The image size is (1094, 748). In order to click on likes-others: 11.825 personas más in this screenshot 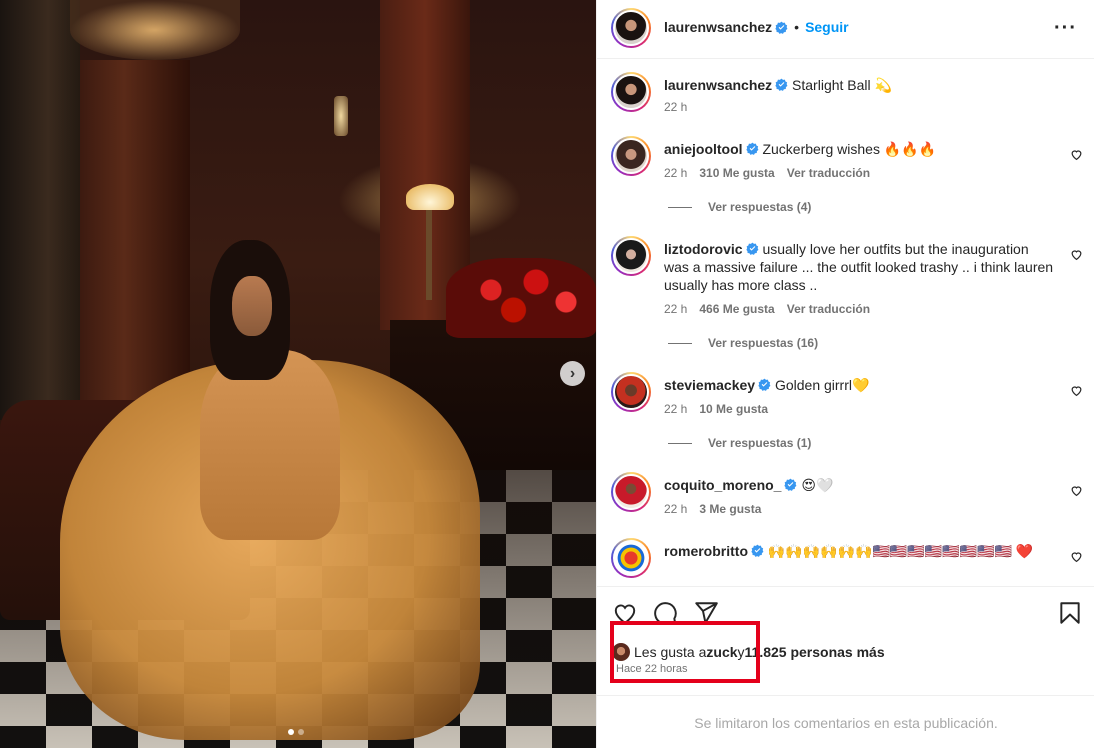, I will do `click(815, 652)`.